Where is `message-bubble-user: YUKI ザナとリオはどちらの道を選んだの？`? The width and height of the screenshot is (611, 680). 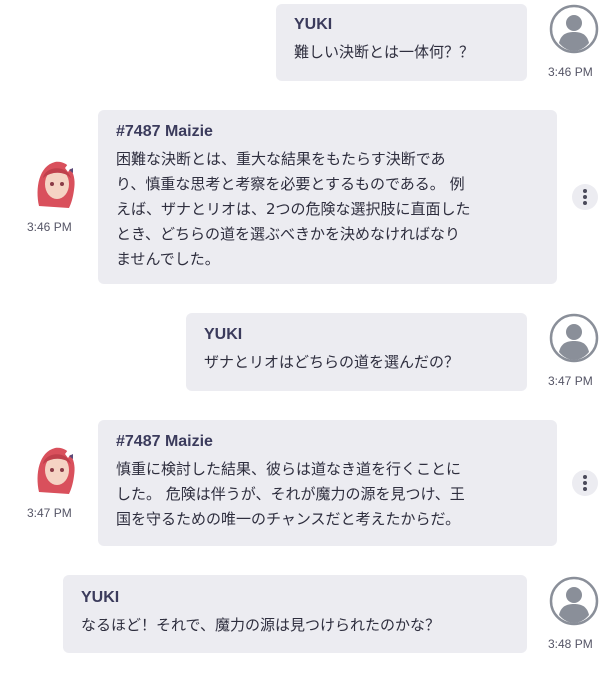 message-bubble-user: YUKI ザナとリオはどちらの道を選んだの？ is located at coordinates (356, 352).